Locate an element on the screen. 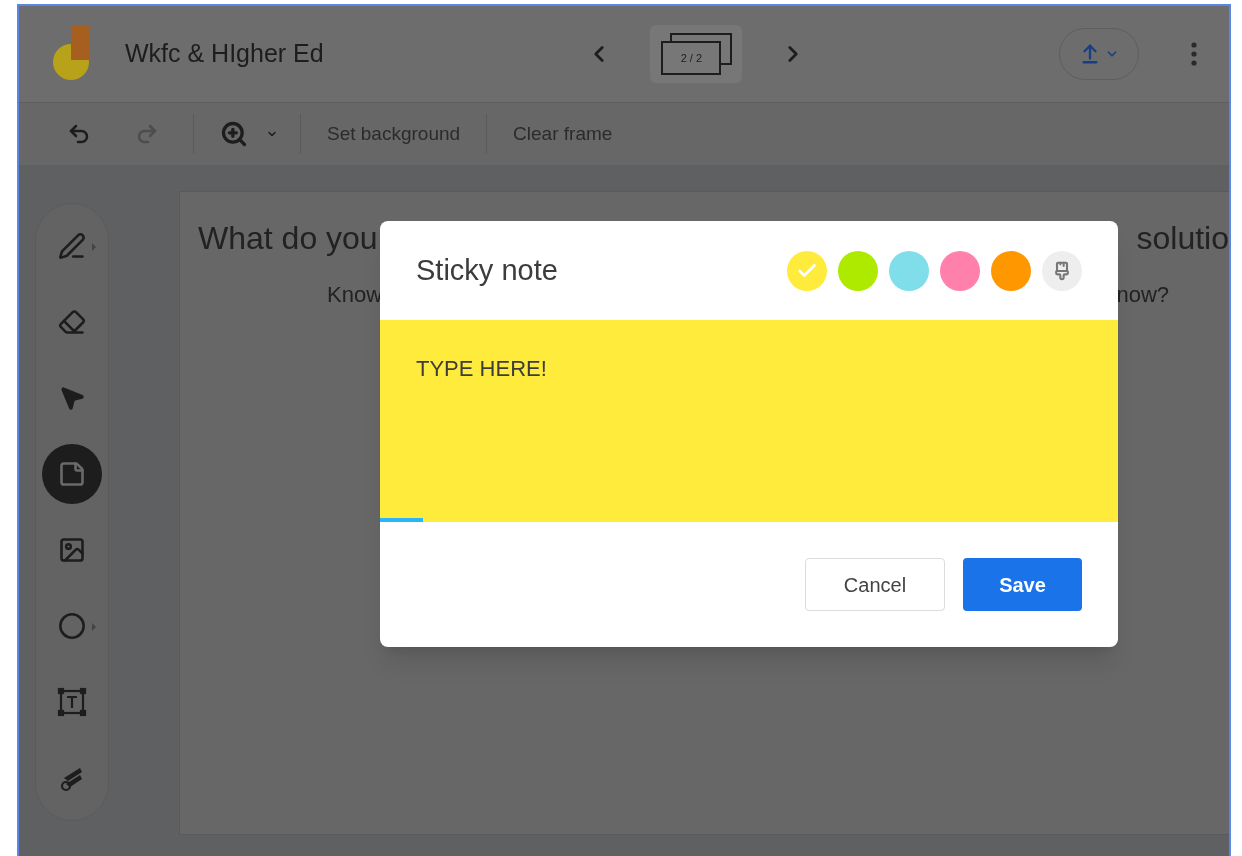  more-menu-button is located at coordinates (1194, 54).